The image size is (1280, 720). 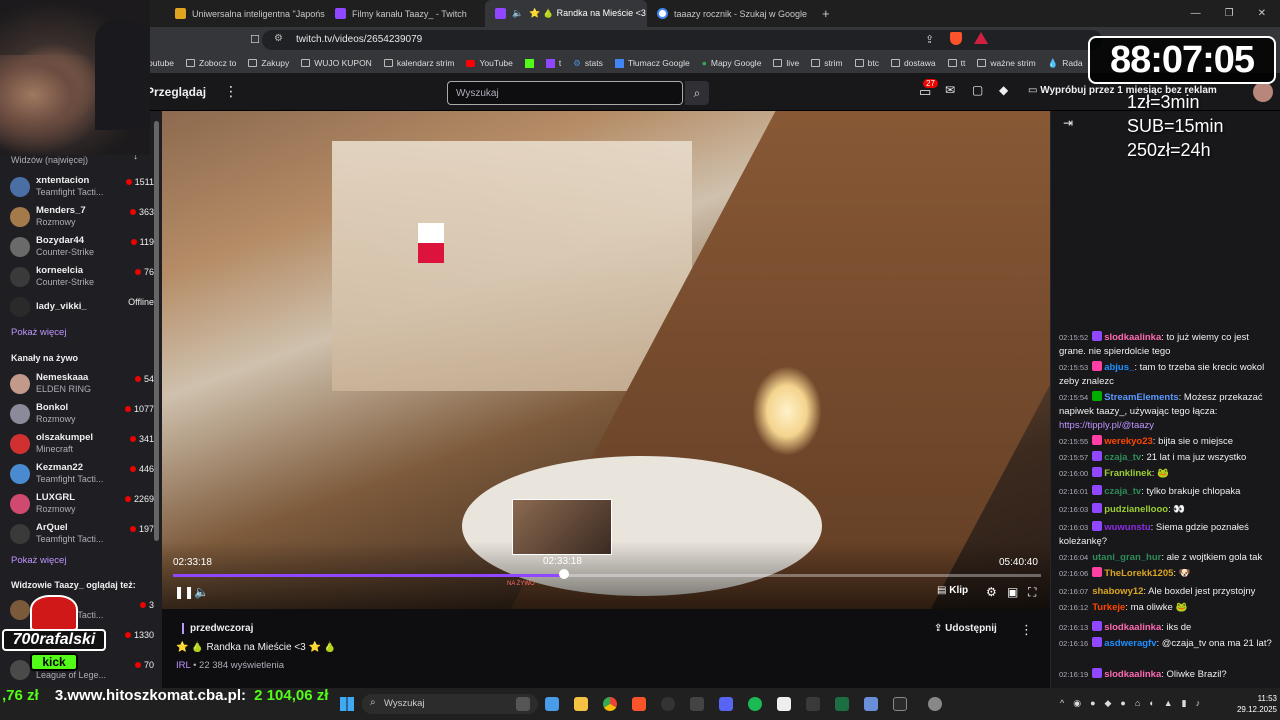 I want to click on mail-icon: ✉, so click(x=950, y=90).